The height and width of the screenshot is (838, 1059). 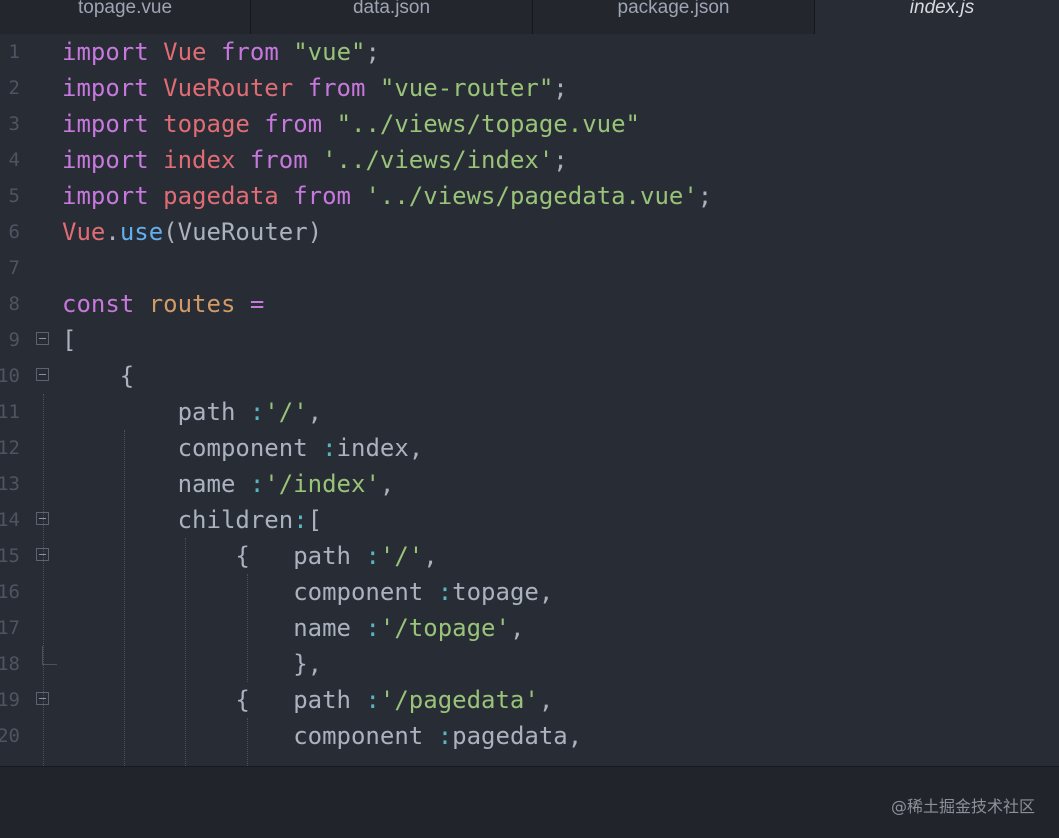 I want to click on code-token: topage, so click(x=206, y=124).